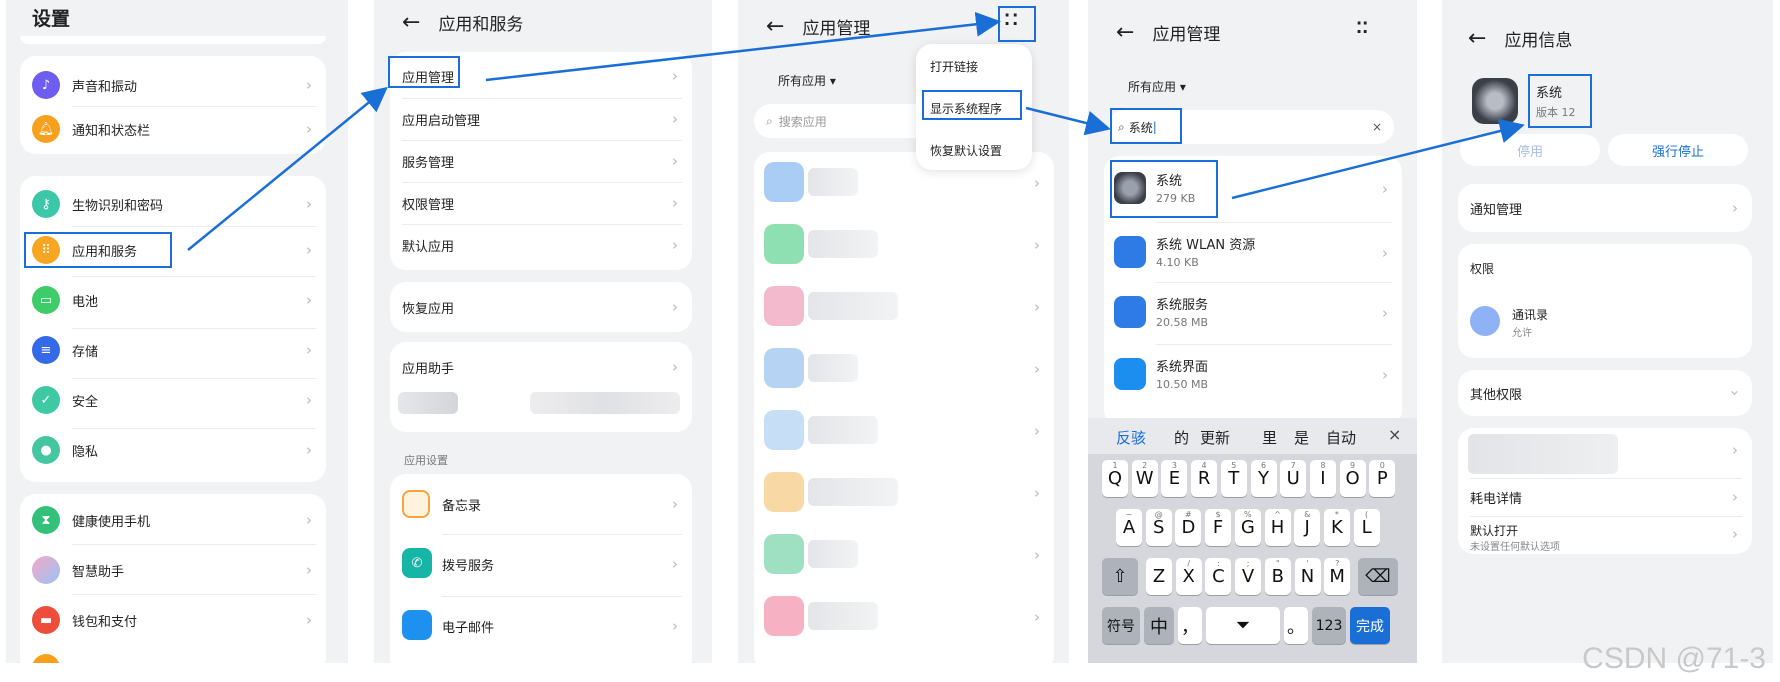 The image size is (1780, 682). What do you see at coordinates (1674, 658) in the screenshot?
I see `watermark: CSDN @71-3` at bounding box center [1674, 658].